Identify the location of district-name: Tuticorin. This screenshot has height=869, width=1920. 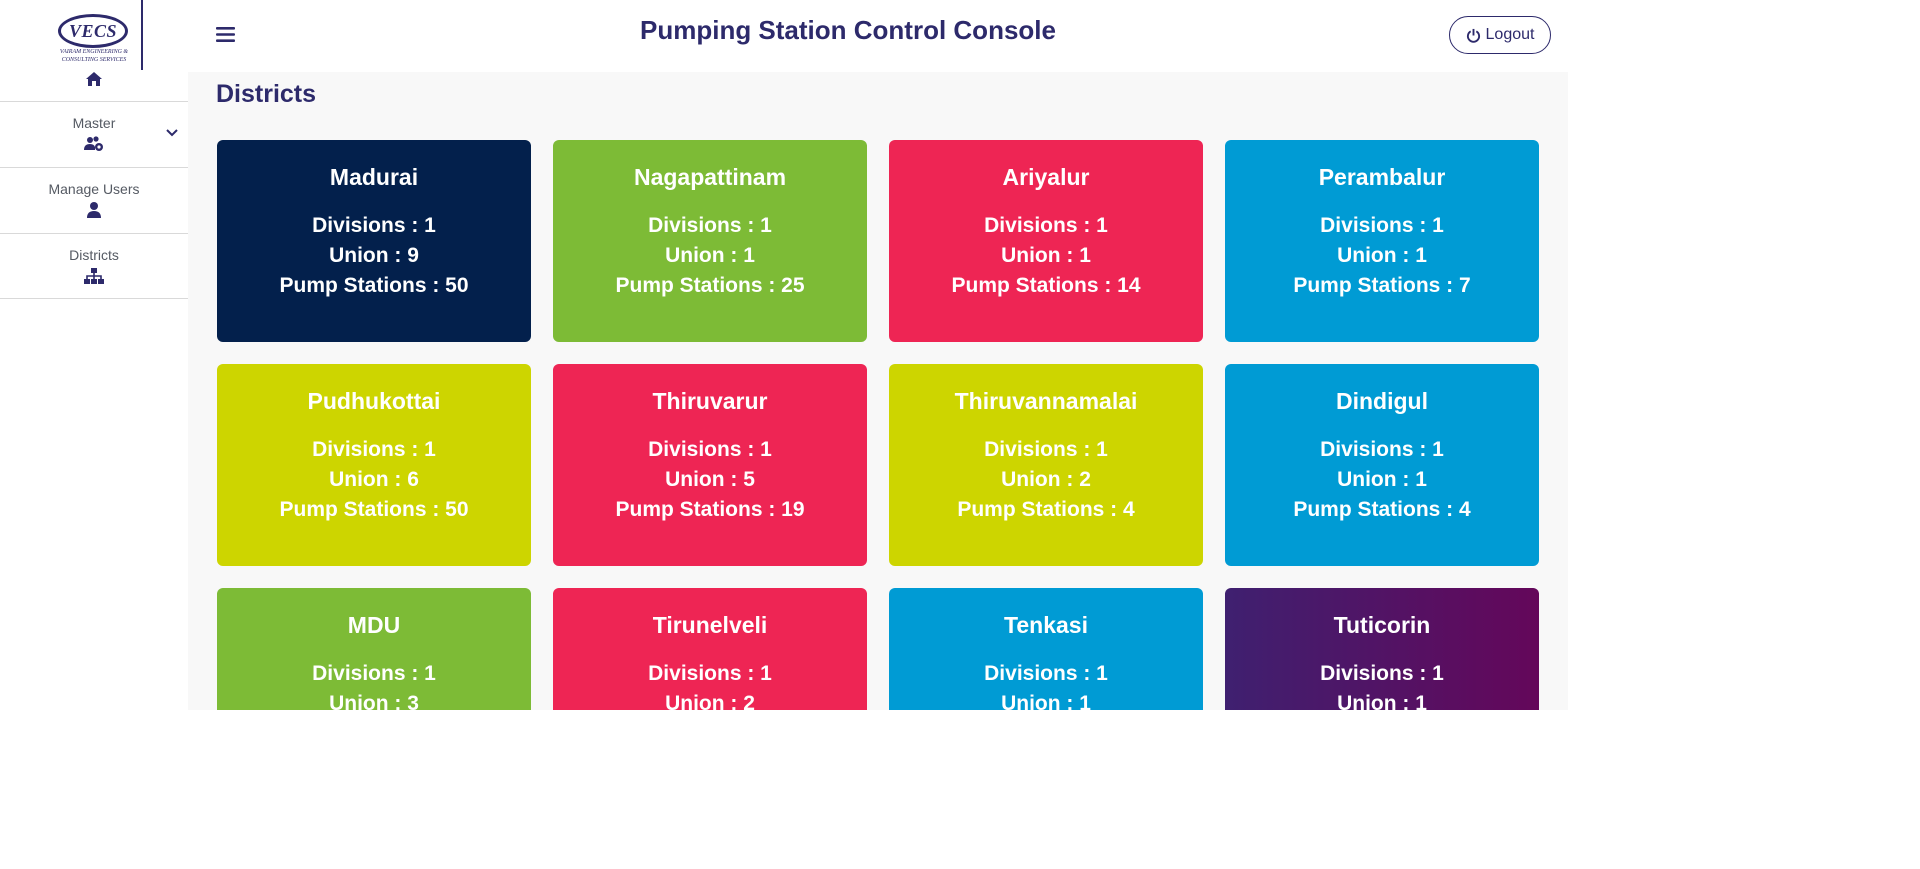
(1382, 625).